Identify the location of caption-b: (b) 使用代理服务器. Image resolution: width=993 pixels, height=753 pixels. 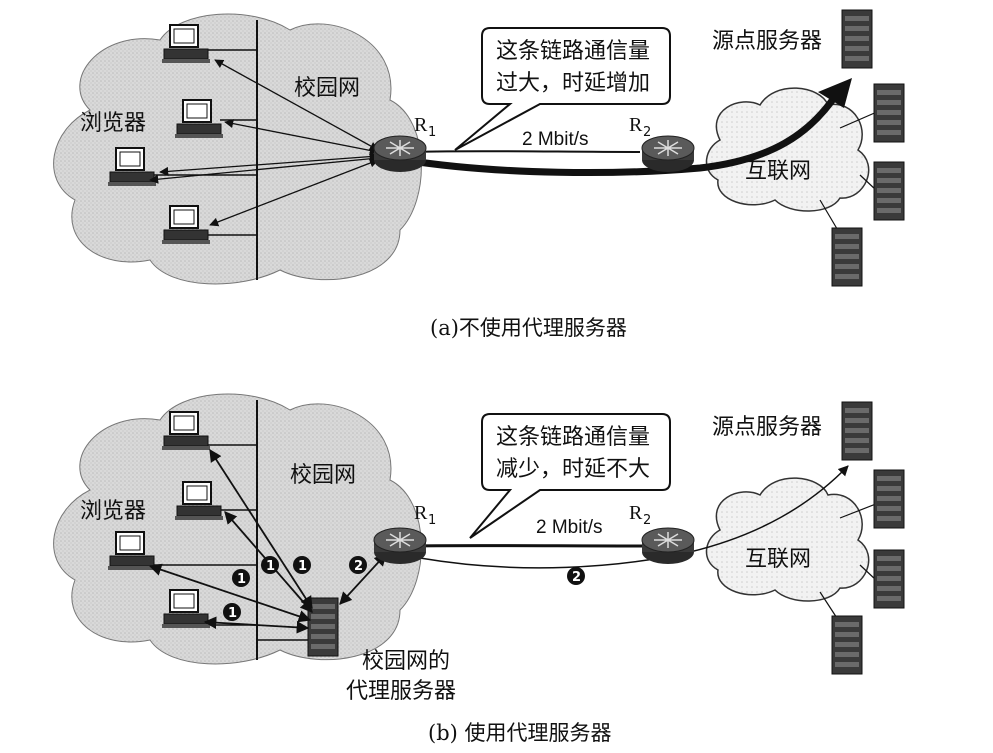
(520, 733).